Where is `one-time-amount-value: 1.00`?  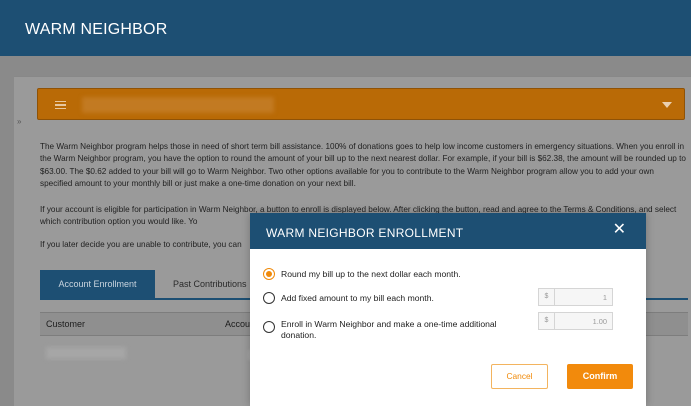 one-time-amount-value: 1.00 is located at coordinates (599, 321).